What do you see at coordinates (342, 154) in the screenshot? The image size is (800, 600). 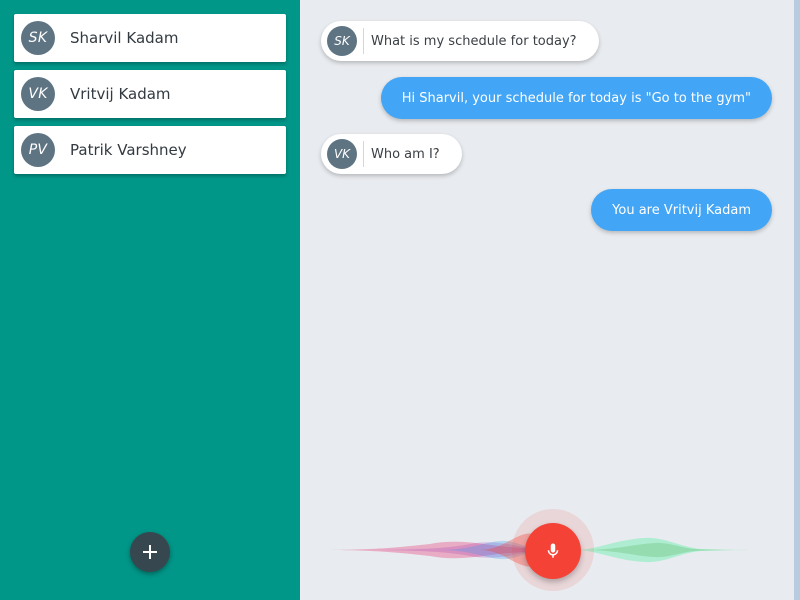 I see `message-avatar: VK` at bounding box center [342, 154].